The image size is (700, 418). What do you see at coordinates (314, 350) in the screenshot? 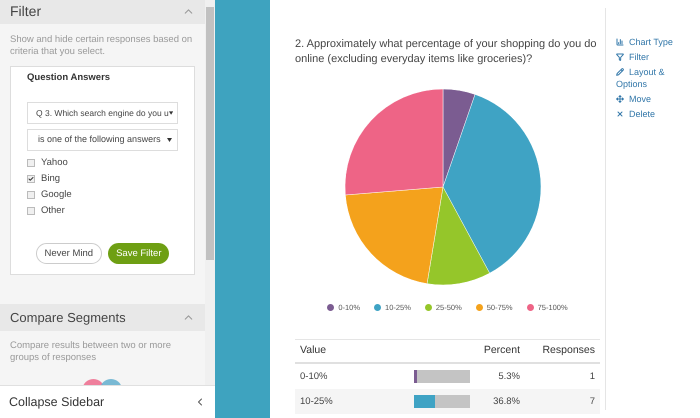
I see `column-header: Value` at bounding box center [314, 350].